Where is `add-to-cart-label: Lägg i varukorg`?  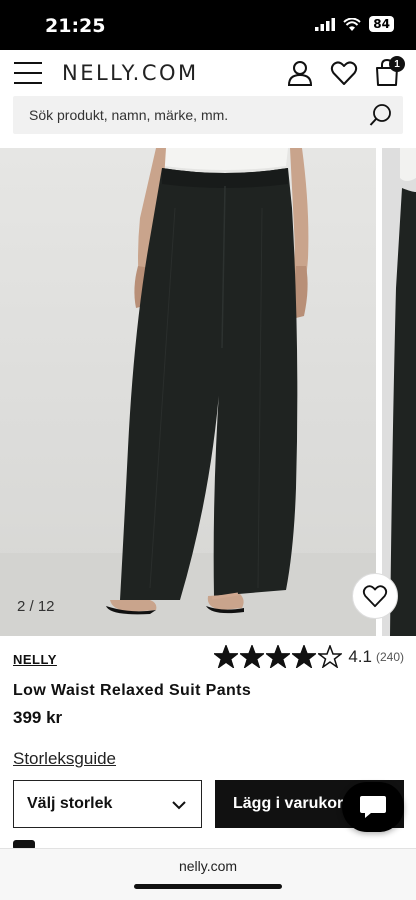
add-to-cart-label: Lägg i varukorg is located at coordinates (293, 803).